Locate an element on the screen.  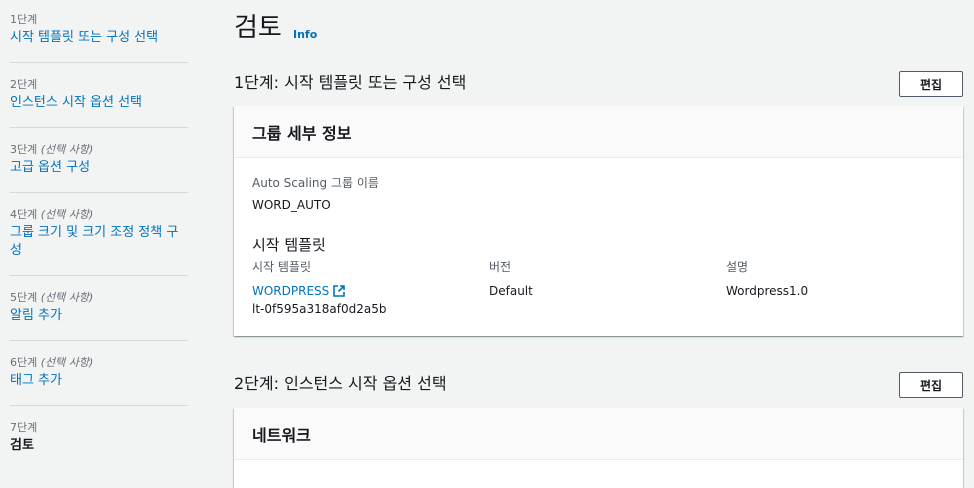
wizard-step-6: 6단계 (선택 사항) 태그 추가 is located at coordinates (99, 373).